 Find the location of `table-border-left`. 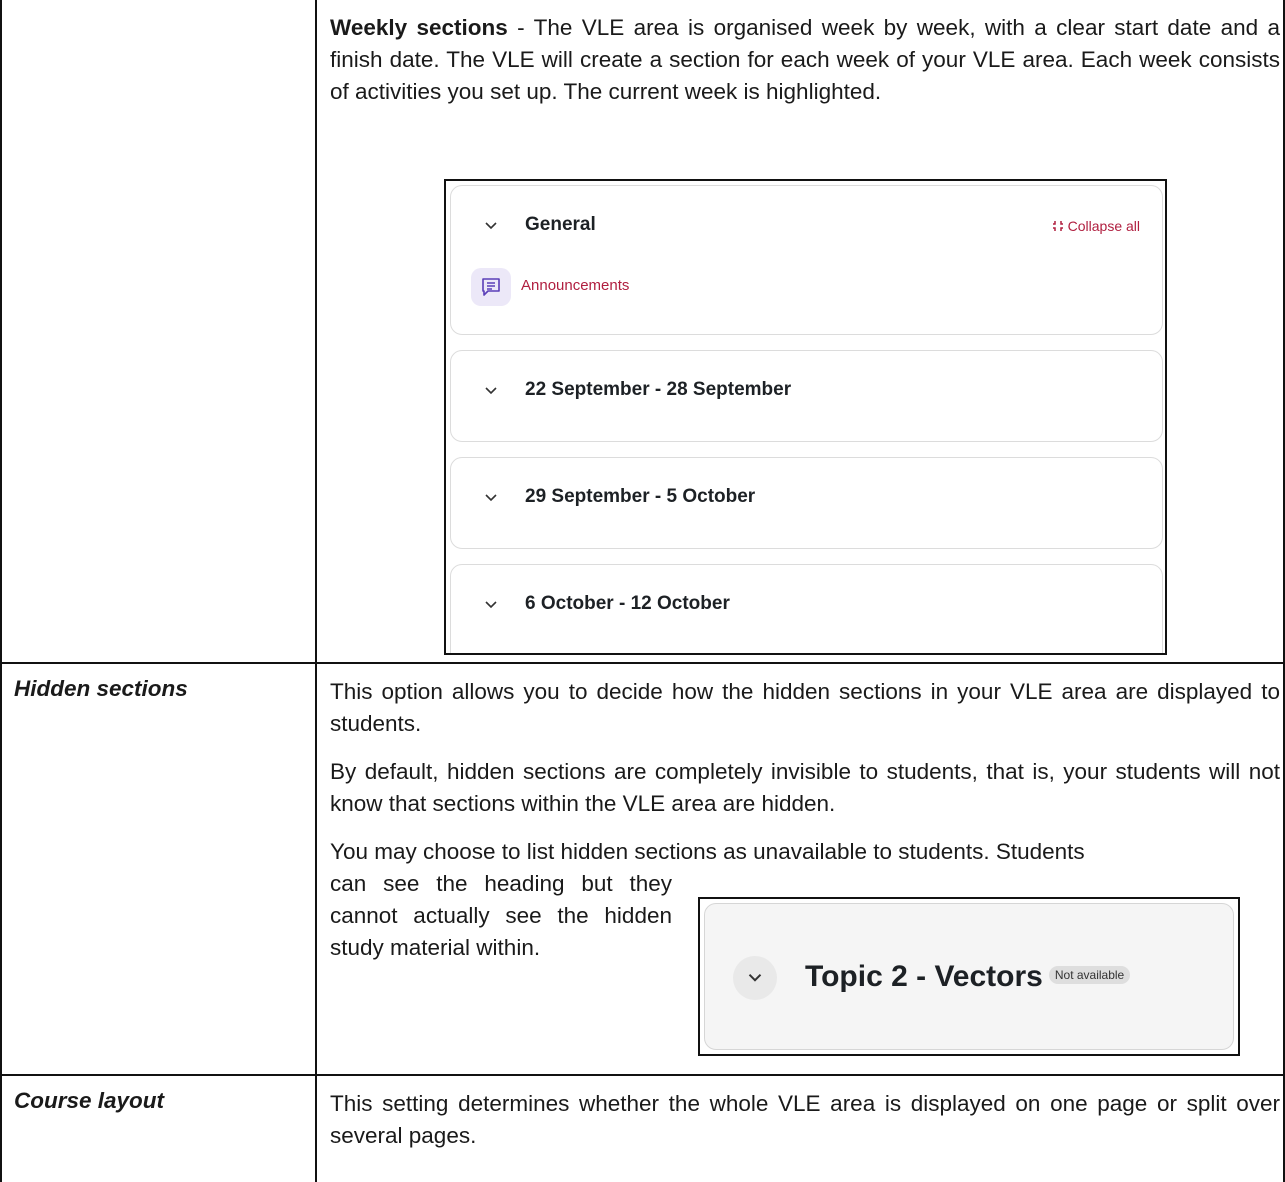

table-border-left is located at coordinates (1, 591).